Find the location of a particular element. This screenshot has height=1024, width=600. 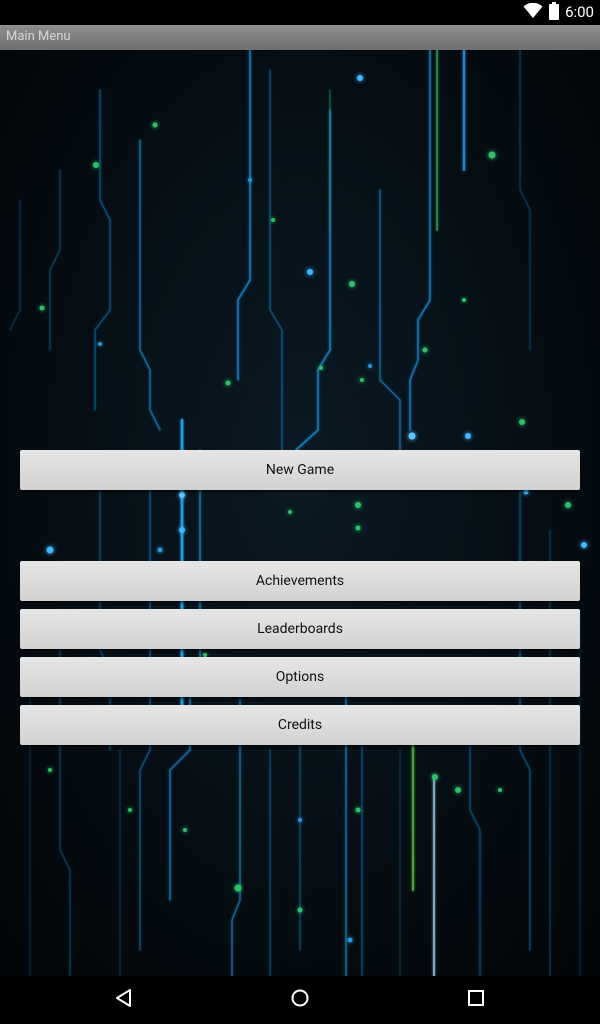

recents-button is located at coordinates (476, 1000).